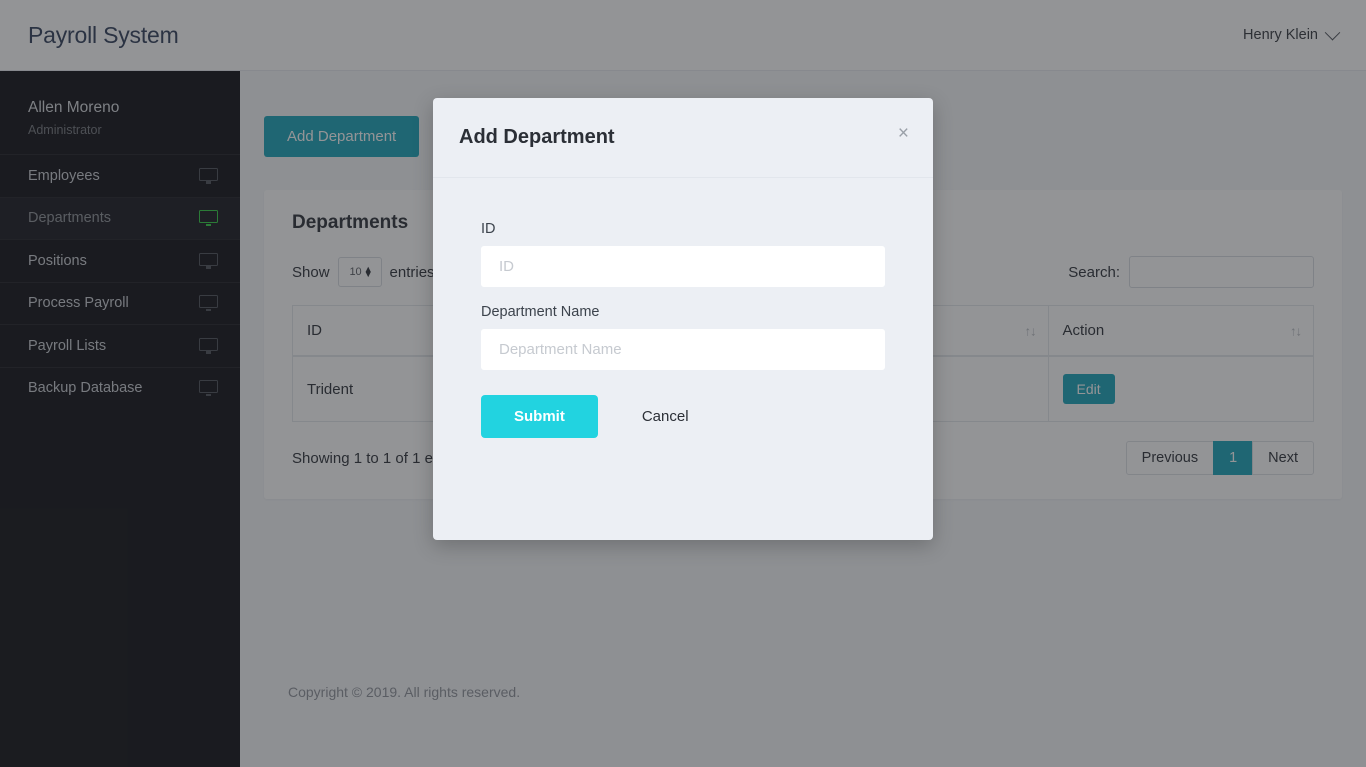 This screenshot has width=1366, height=767. Describe the element at coordinates (488, 229) in the screenshot. I see `field-label-id: ID` at that location.